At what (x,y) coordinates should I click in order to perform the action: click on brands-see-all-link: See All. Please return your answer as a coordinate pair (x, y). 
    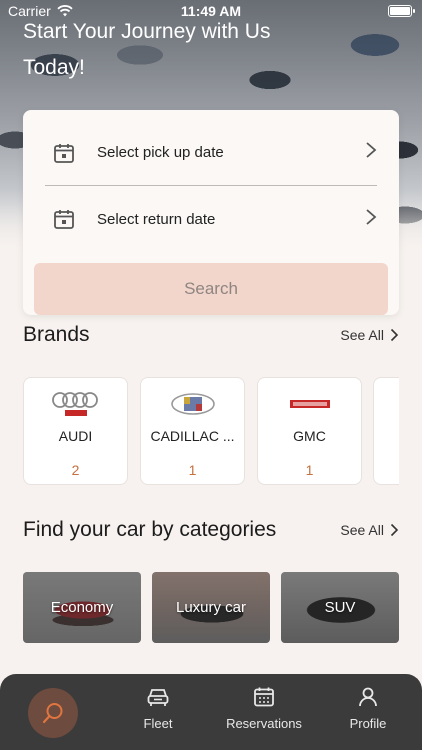
    Looking at the image, I should click on (369, 335).